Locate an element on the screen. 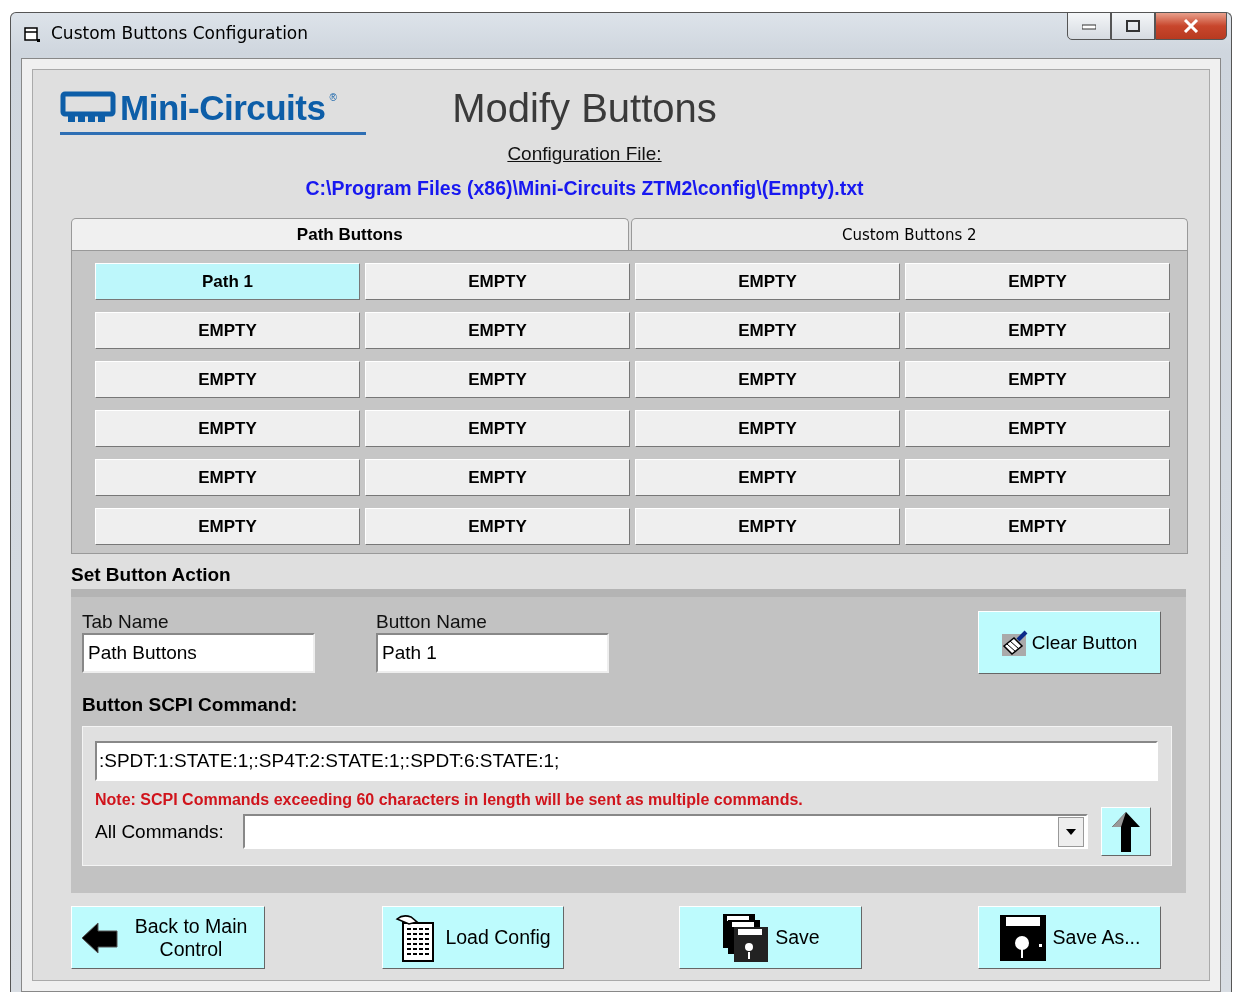 This screenshot has height=994, width=1239. up-arrow-icon is located at coordinates (1126, 831).